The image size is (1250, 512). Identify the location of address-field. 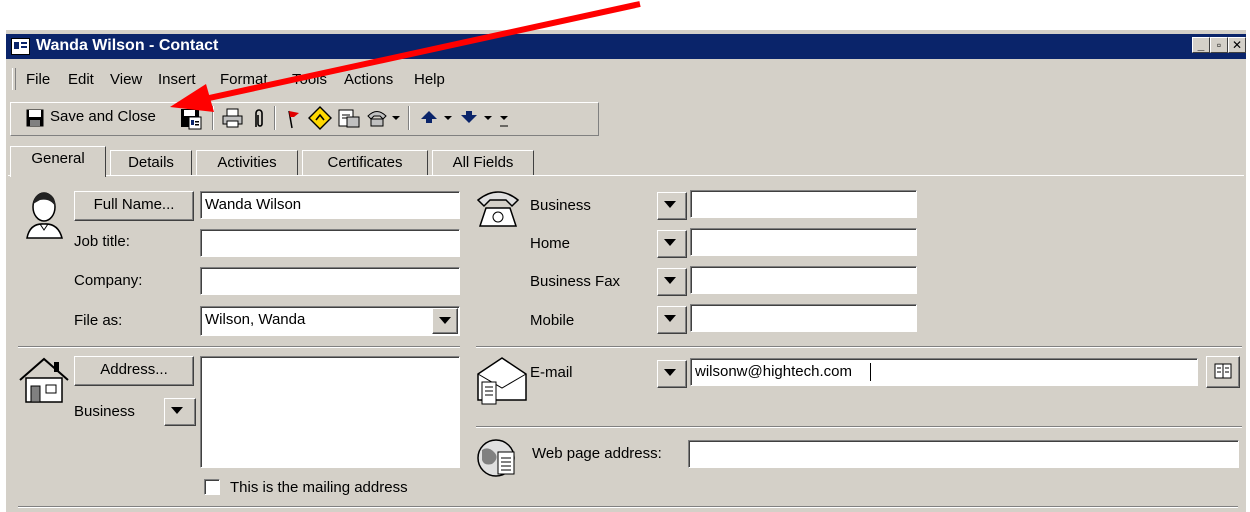
(330, 412).